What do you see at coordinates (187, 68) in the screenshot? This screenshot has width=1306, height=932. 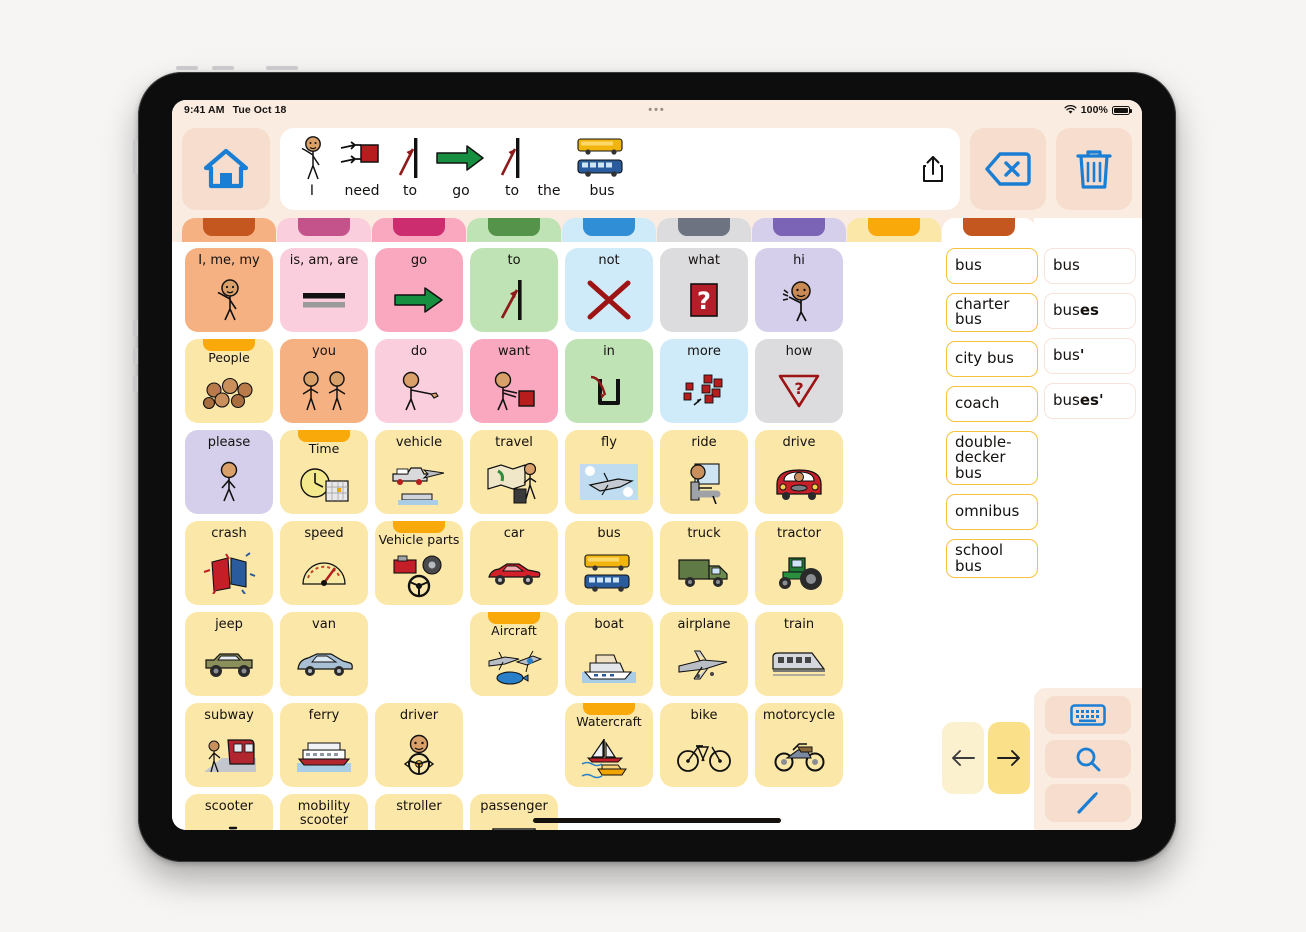 I see `volume-up-button` at bounding box center [187, 68].